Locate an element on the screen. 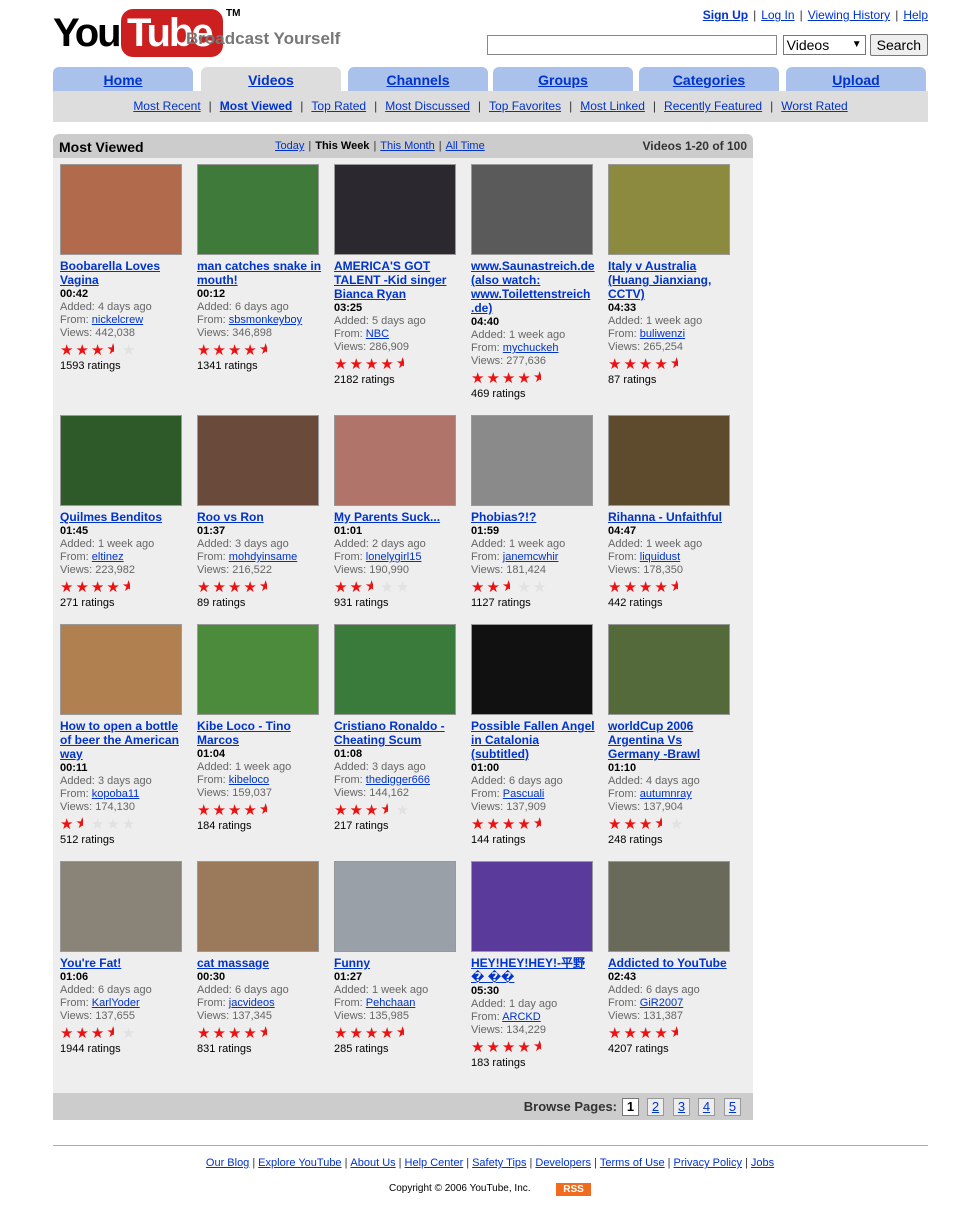 The height and width of the screenshot is (1210, 980). video-title-link: Boobarella Loves Vagina is located at coordinates (124, 273).